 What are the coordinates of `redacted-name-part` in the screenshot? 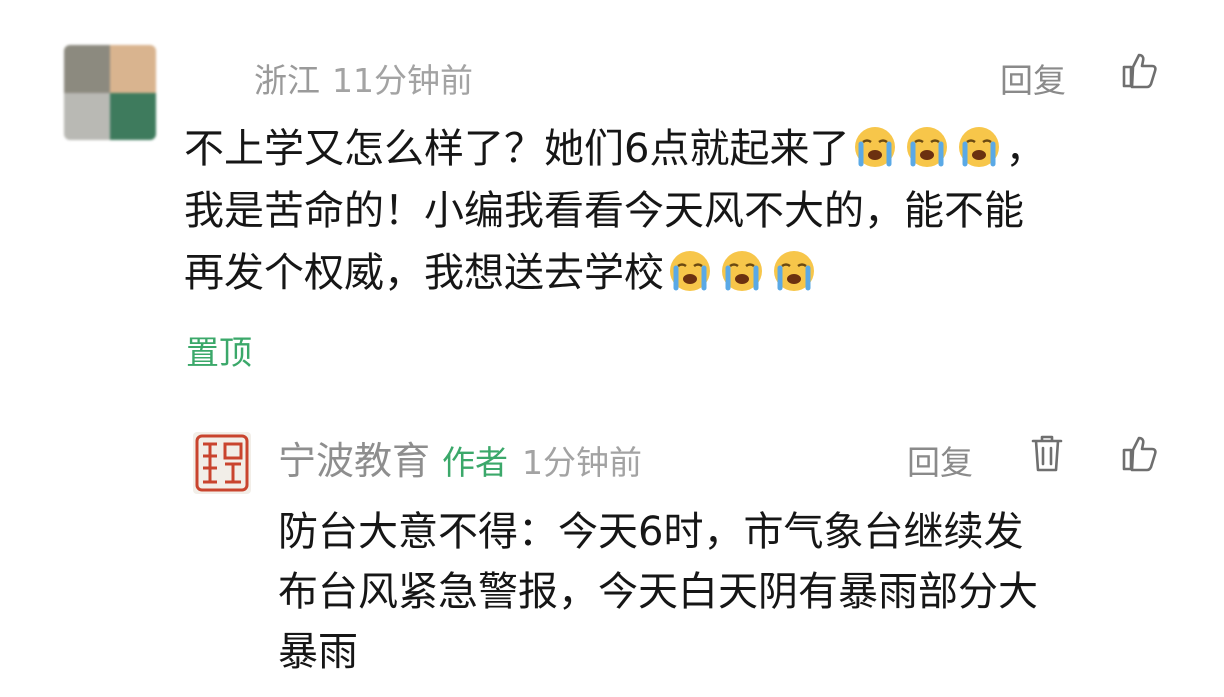 It's located at (222, 81).